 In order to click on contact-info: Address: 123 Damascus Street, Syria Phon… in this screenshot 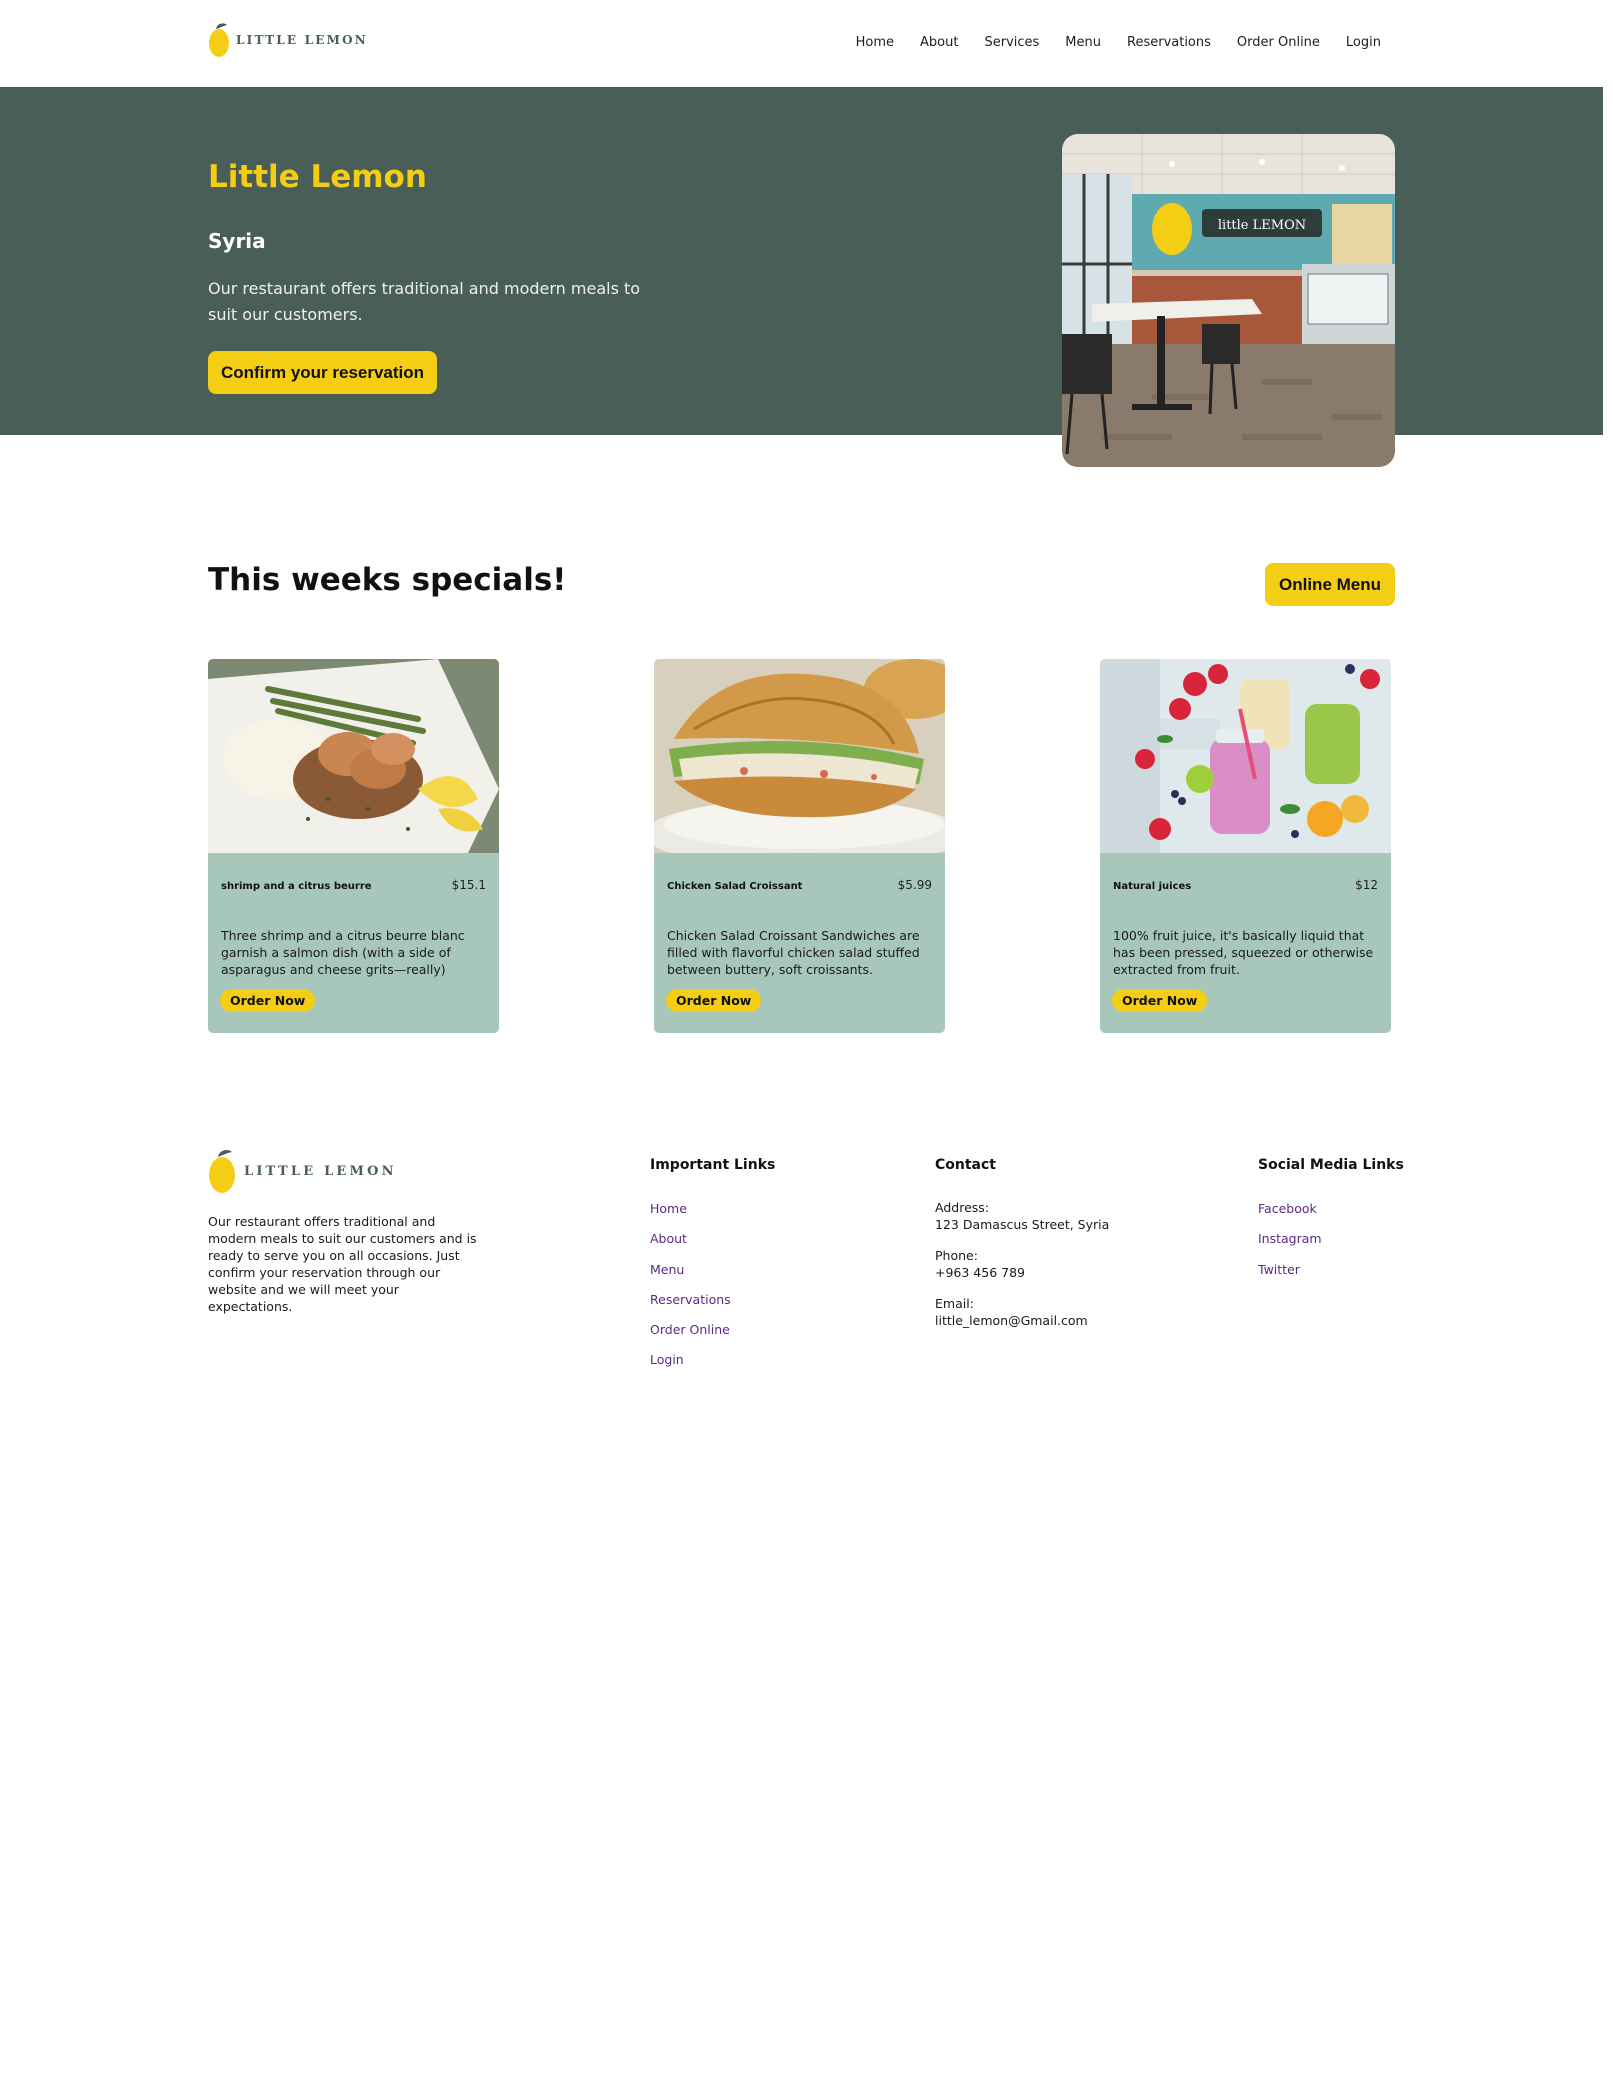, I will do `click(1022, 1271)`.